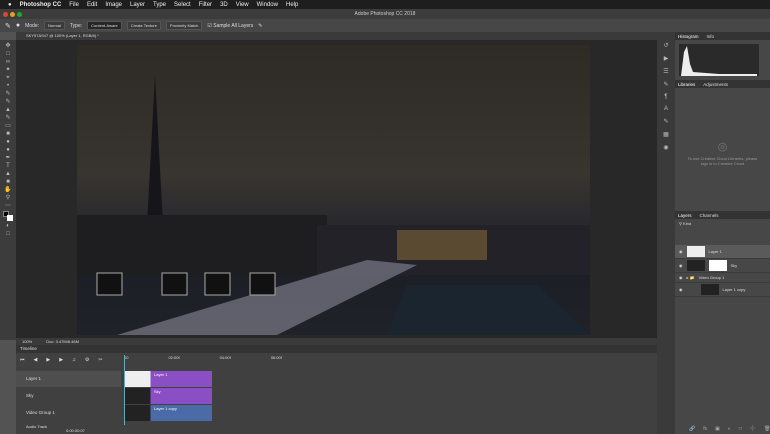 This screenshot has width=770, height=434. I want to click on screen-mode-icon: □, so click(8, 234).